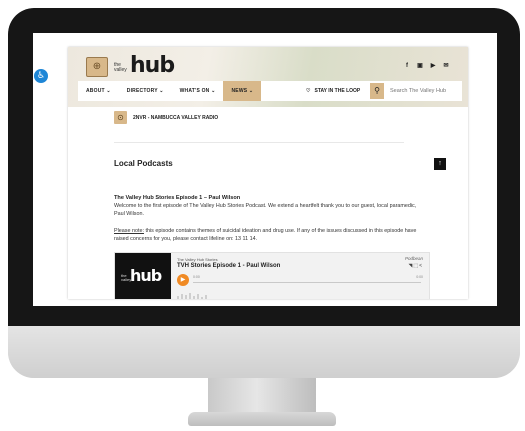 This screenshot has width=525, height=431. I want to click on nav-news-label: NEWS, so click(239, 91).